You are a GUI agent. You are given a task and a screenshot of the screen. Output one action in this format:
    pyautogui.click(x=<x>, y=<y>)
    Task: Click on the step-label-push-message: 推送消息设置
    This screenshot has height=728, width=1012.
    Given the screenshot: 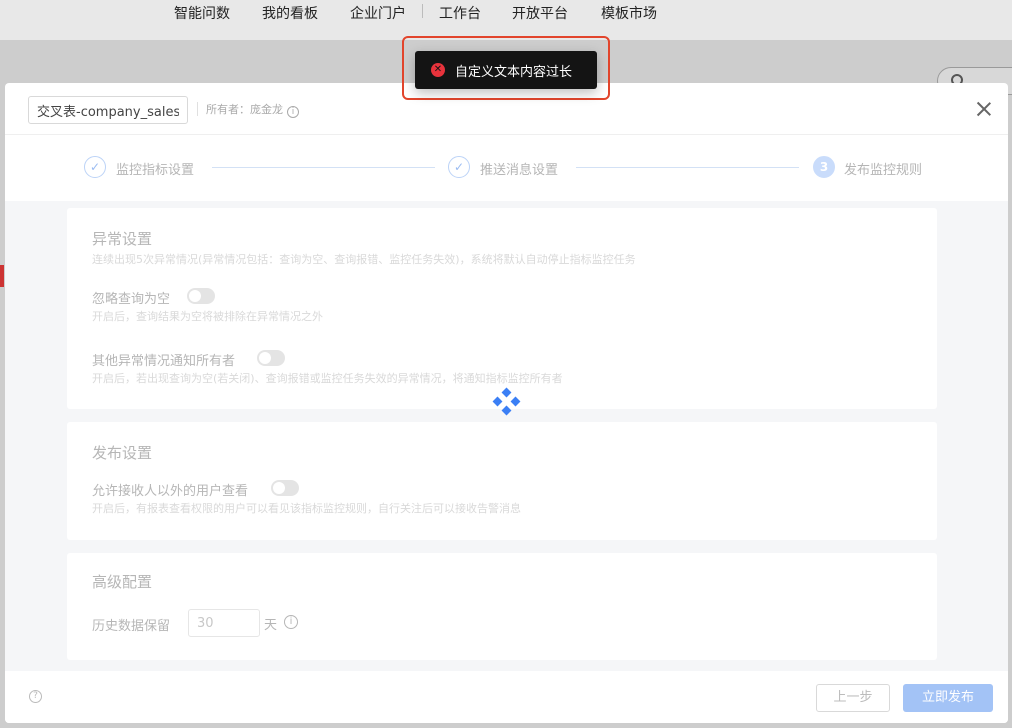 What is the action you would take?
    pyautogui.click(x=519, y=170)
    